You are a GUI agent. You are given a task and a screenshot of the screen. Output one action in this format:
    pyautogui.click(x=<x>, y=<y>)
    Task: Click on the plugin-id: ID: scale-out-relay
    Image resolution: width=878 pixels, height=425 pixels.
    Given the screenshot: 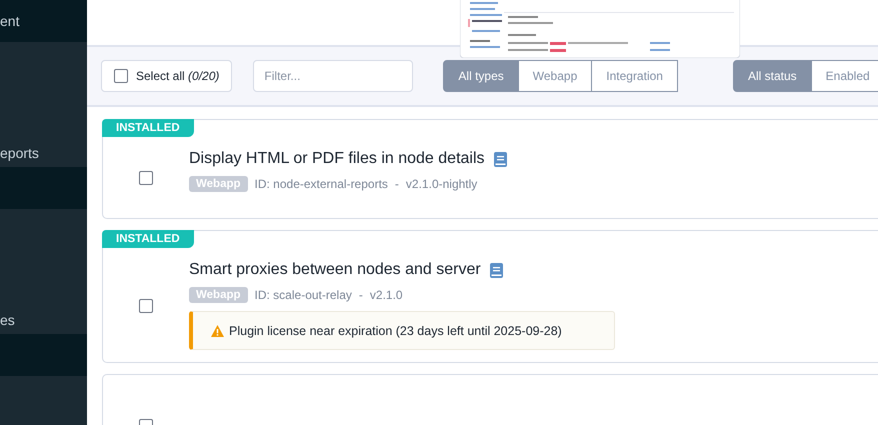 What is the action you would take?
    pyautogui.click(x=303, y=295)
    